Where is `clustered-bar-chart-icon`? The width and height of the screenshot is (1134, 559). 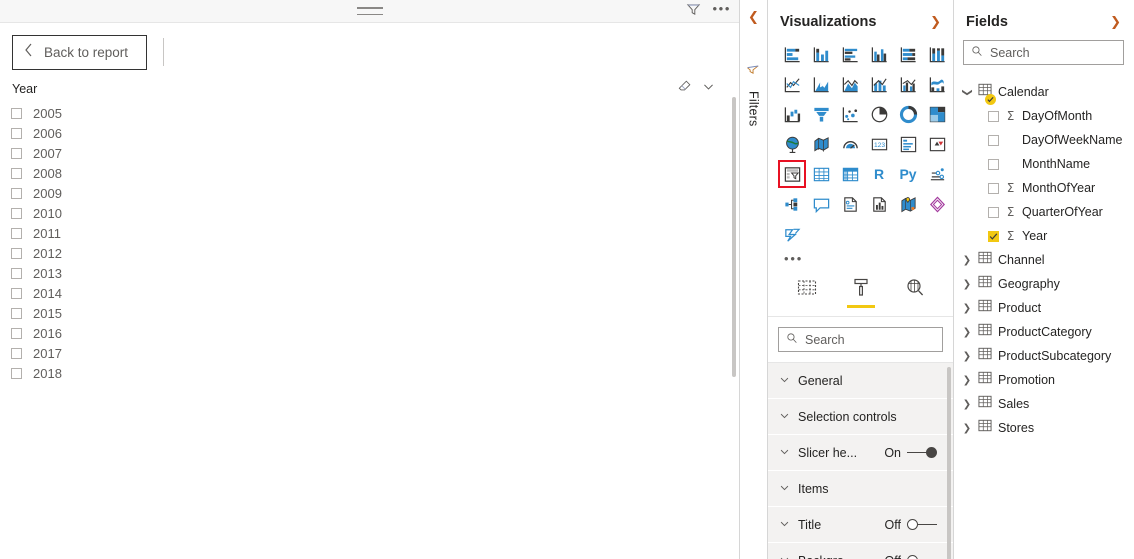
clustered-bar-chart-icon is located at coordinates (850, 54).